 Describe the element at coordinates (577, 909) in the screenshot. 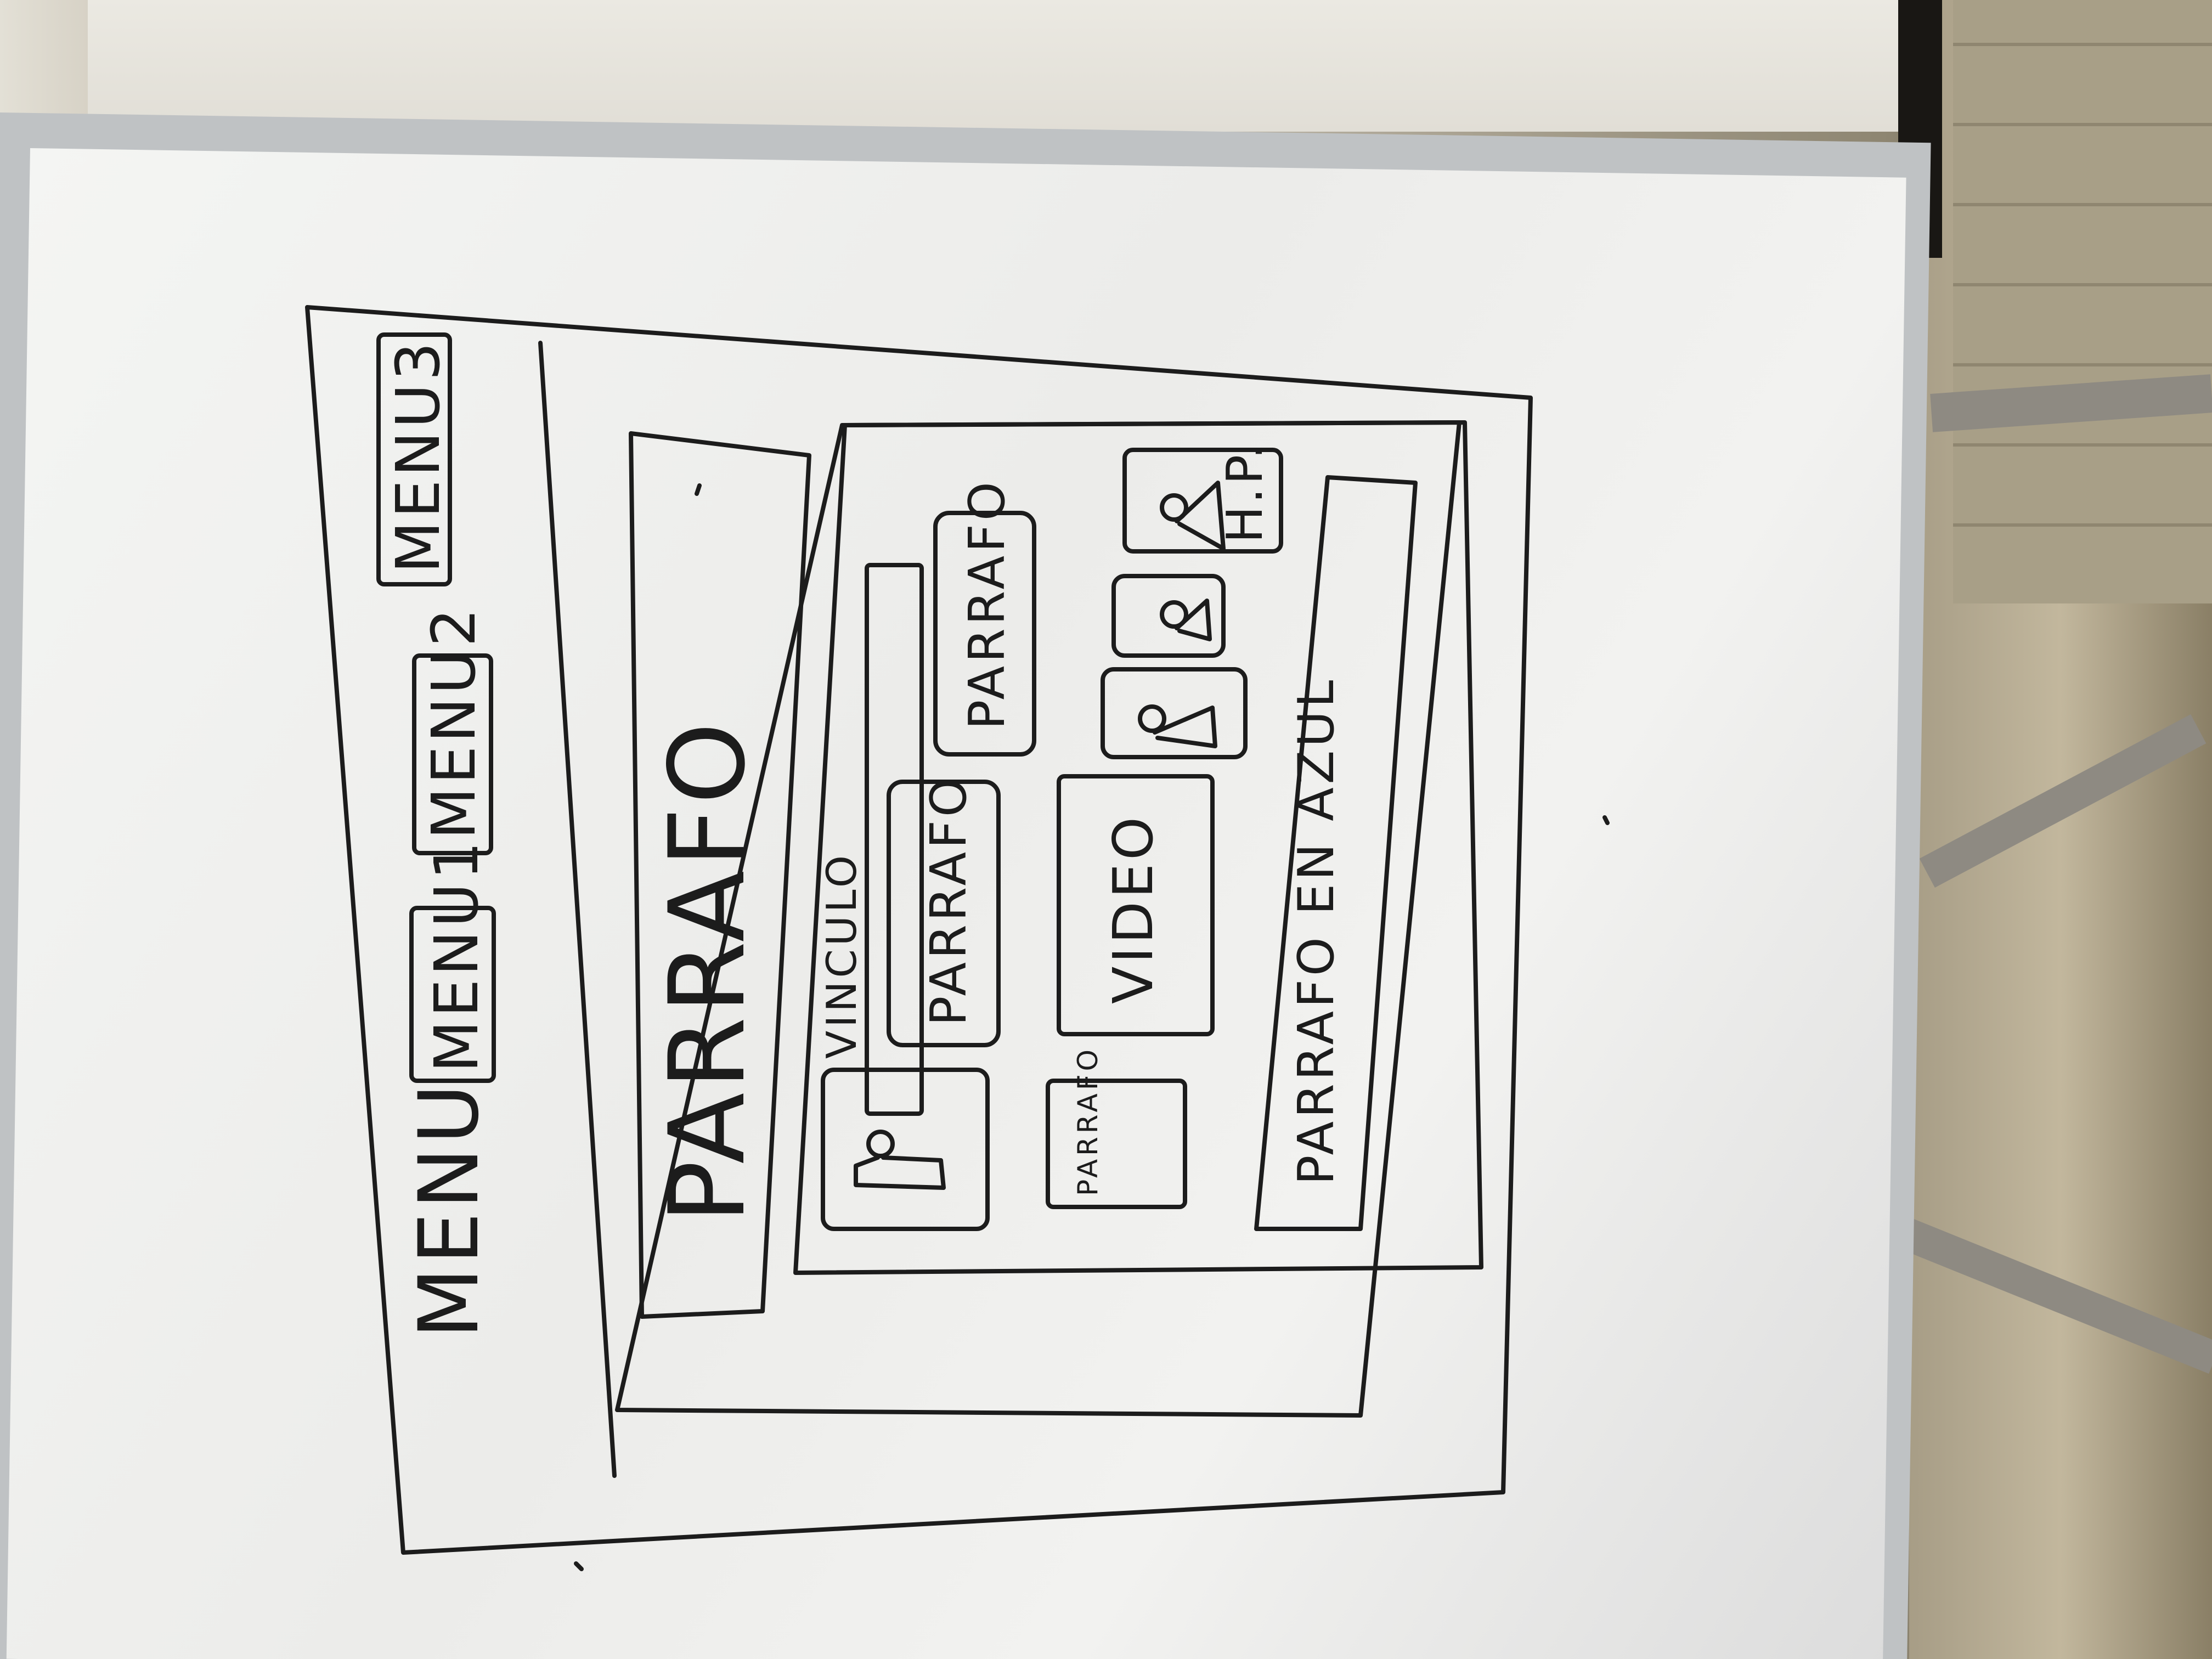

I see `header-divider` at that location.